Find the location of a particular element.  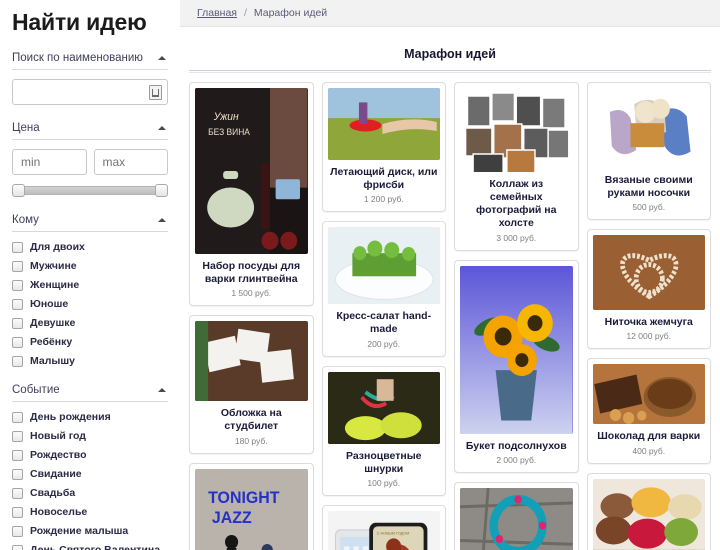

idea-card-title: Обложка на студбилет is located at coordinates (251, 420).